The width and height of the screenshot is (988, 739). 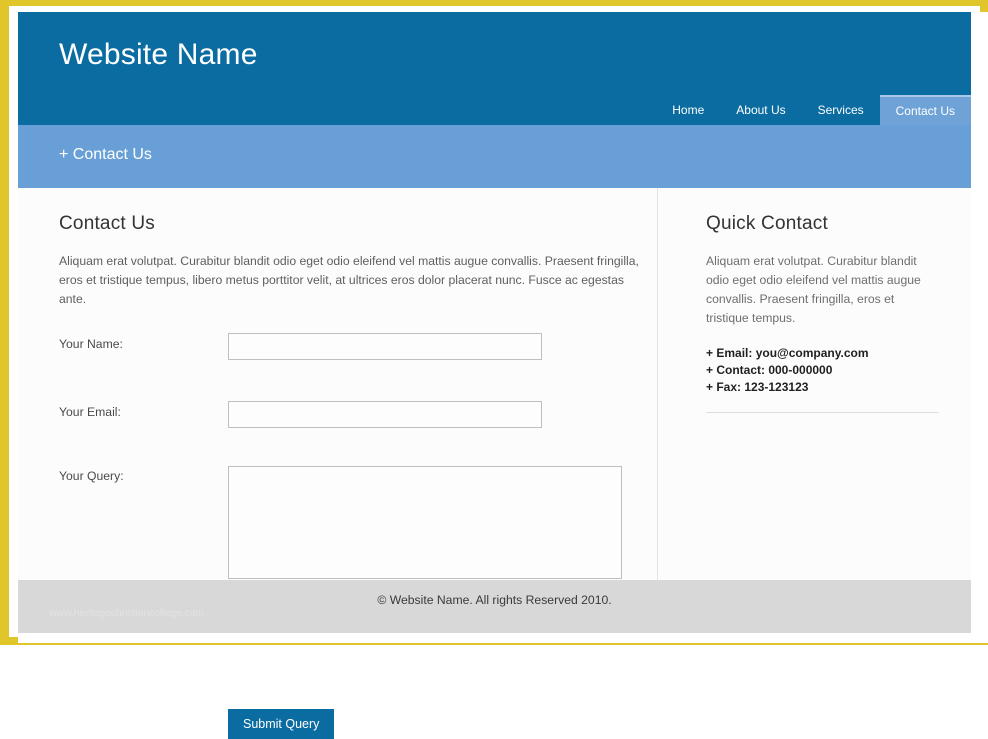 I want to click on quick-contact-phone: + Contact: 000-000000, so click(x=769, y=370).